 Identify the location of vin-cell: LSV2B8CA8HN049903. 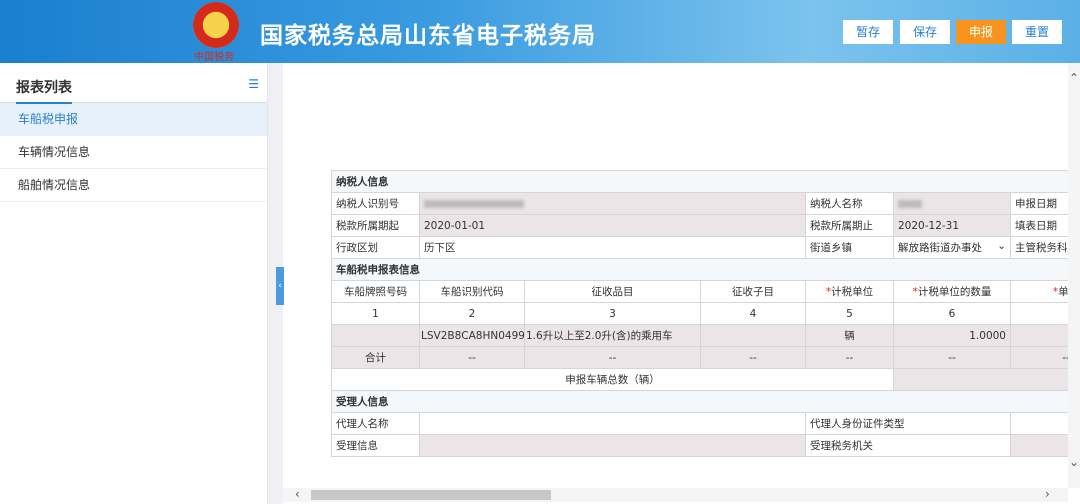
(472, 335).